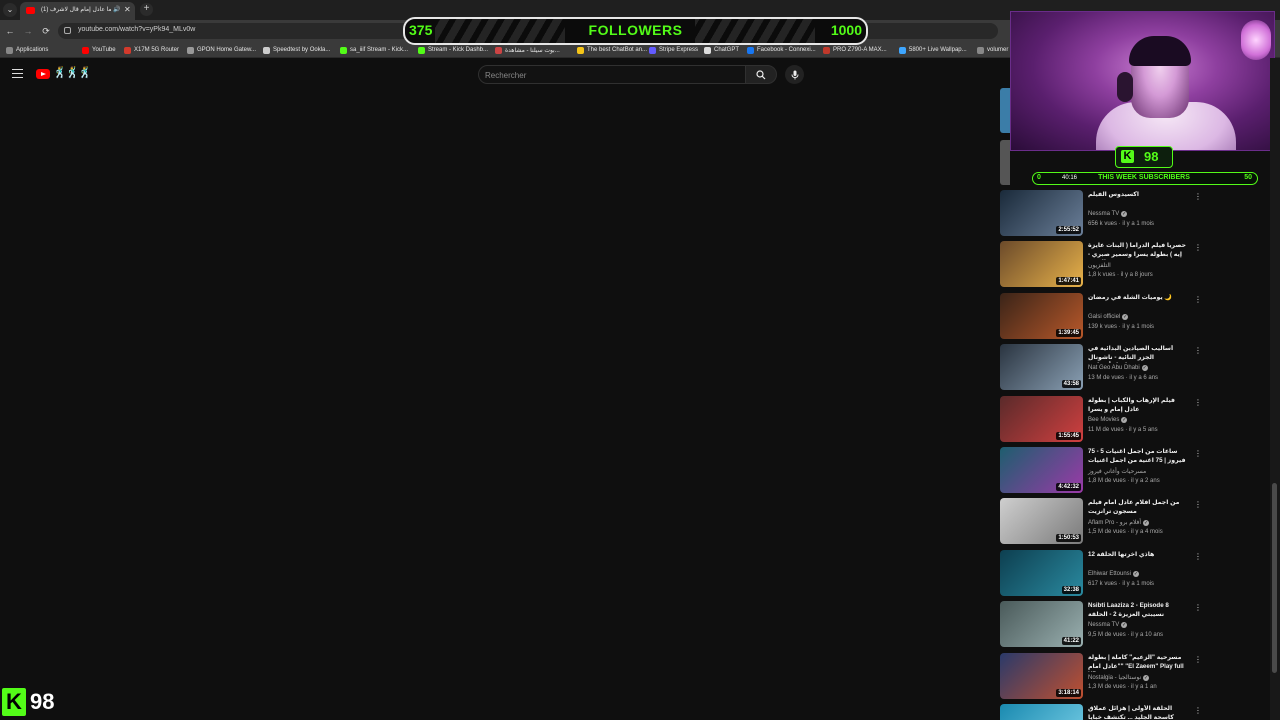 This screenshot has width=1280, height=720. Describe the element at coordinates (721, 50) in the screenshot. I see `bookmark-item: ChatGPT` at that location.